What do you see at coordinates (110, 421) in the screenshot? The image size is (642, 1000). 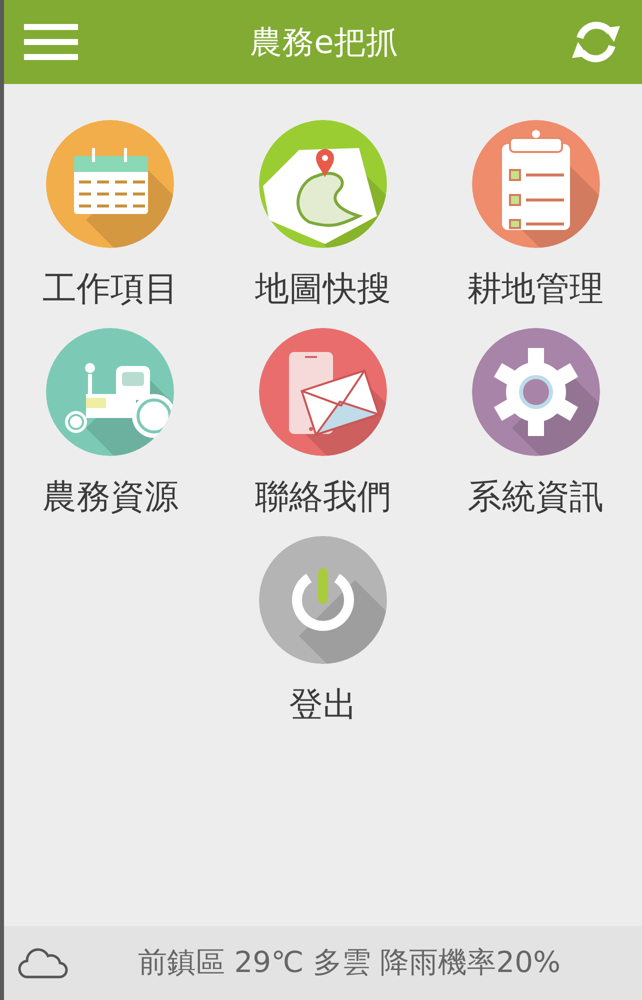 I see `menu-tile: 農務資源` at bounding box center [110, 421].